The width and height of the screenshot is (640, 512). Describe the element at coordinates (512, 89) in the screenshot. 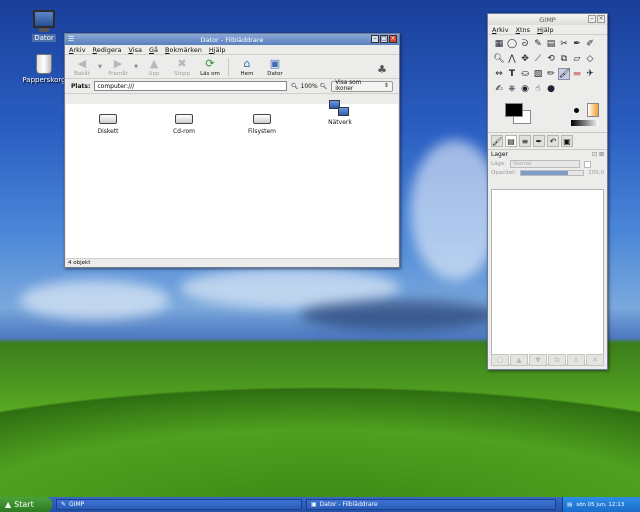

I see `clone-icon: ⎈` at that location.